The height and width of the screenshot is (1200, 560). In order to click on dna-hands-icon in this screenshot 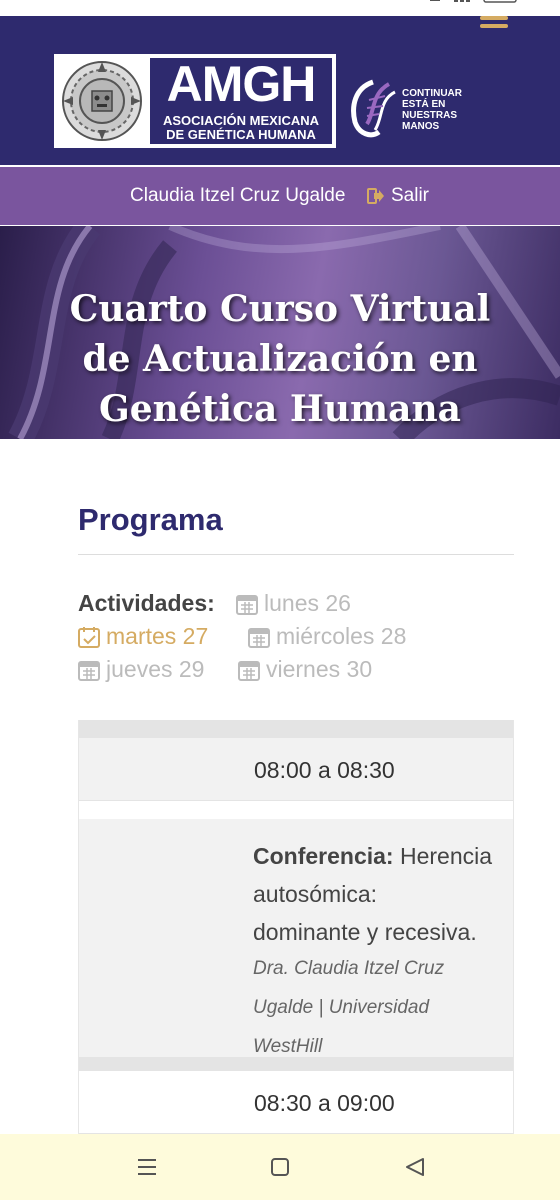, I will do `click(373, 108)`.